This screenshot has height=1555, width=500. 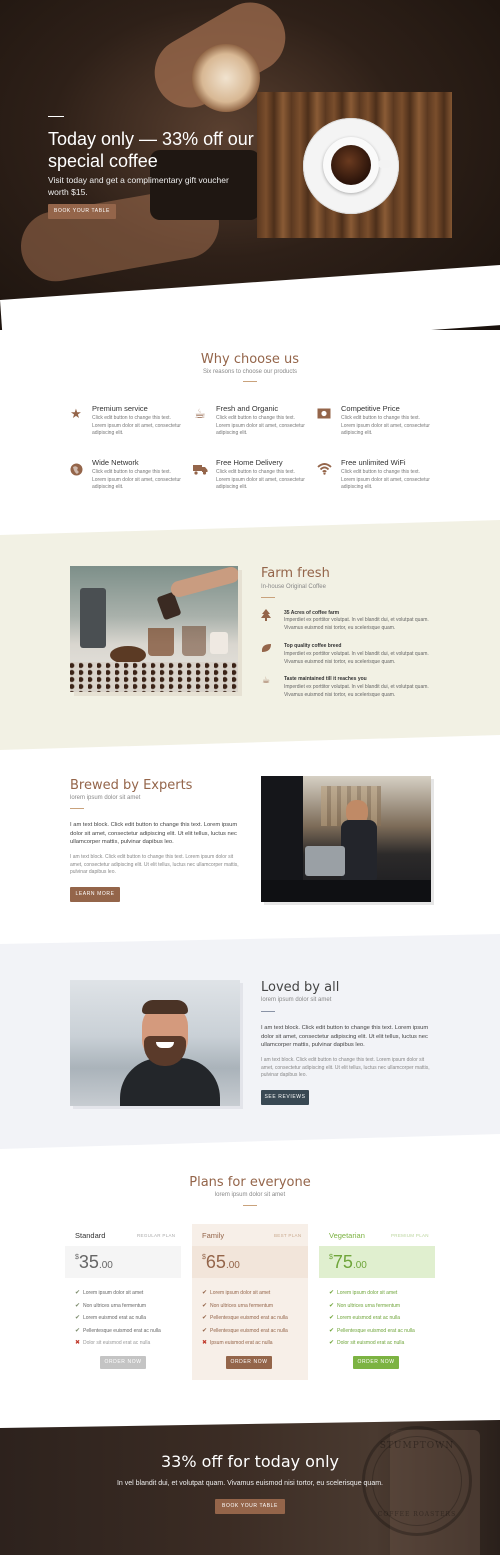 I want to click on barista-photo, so click(x=346, y=839).